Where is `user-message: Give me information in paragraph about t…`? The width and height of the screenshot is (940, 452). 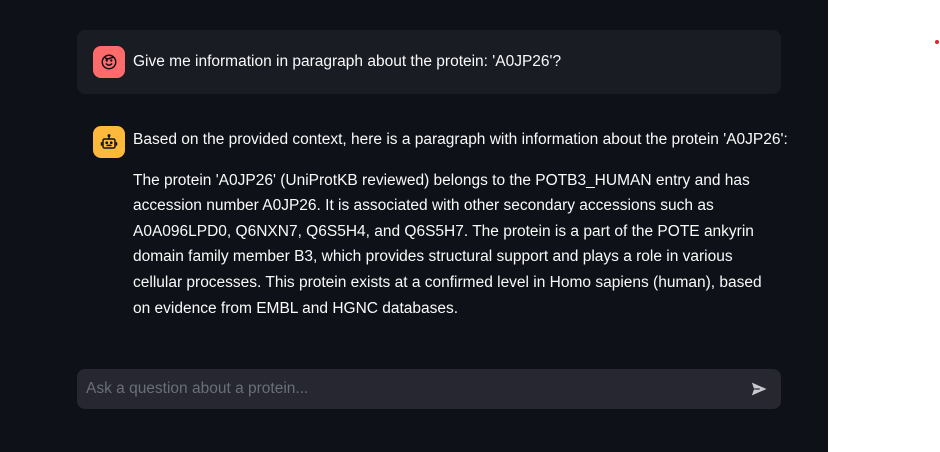 user-message: Give me information in paragraph about t… is located at coordinates (429, 62).